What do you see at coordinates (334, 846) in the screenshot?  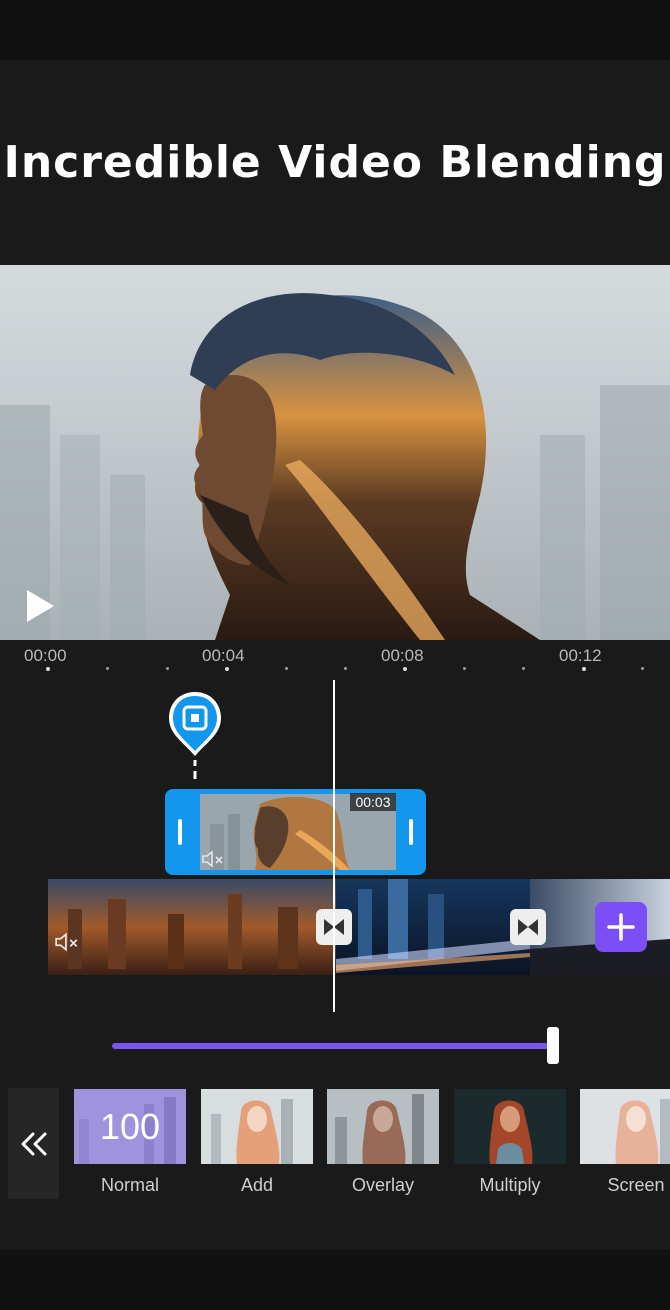 I see `playhead` at bounding box center [334, 846].